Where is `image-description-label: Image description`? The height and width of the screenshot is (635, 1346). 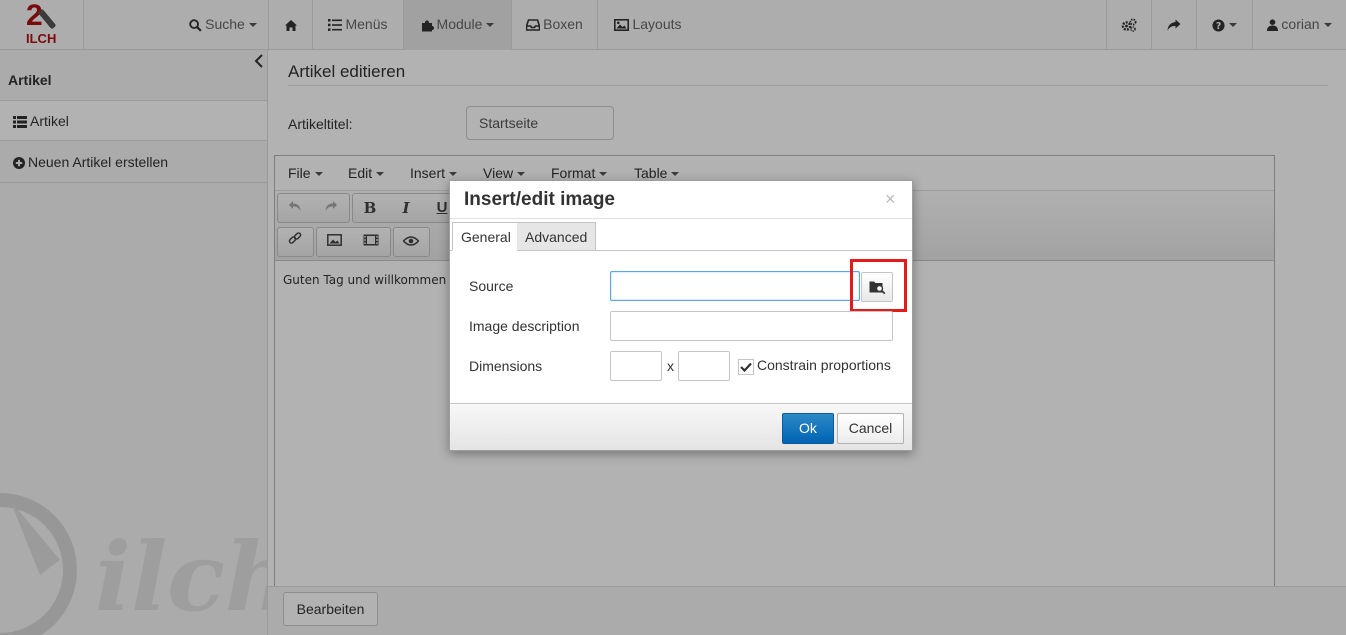
image-description-label: Image description is located at coordinates (524, 326).